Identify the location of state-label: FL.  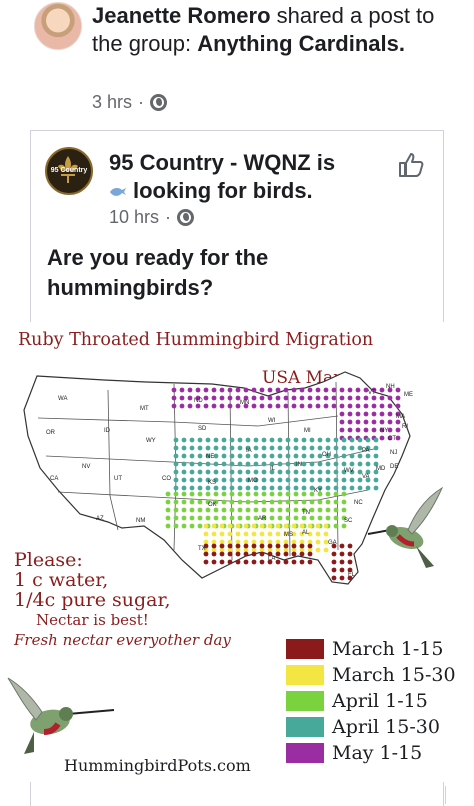
(352, 575).